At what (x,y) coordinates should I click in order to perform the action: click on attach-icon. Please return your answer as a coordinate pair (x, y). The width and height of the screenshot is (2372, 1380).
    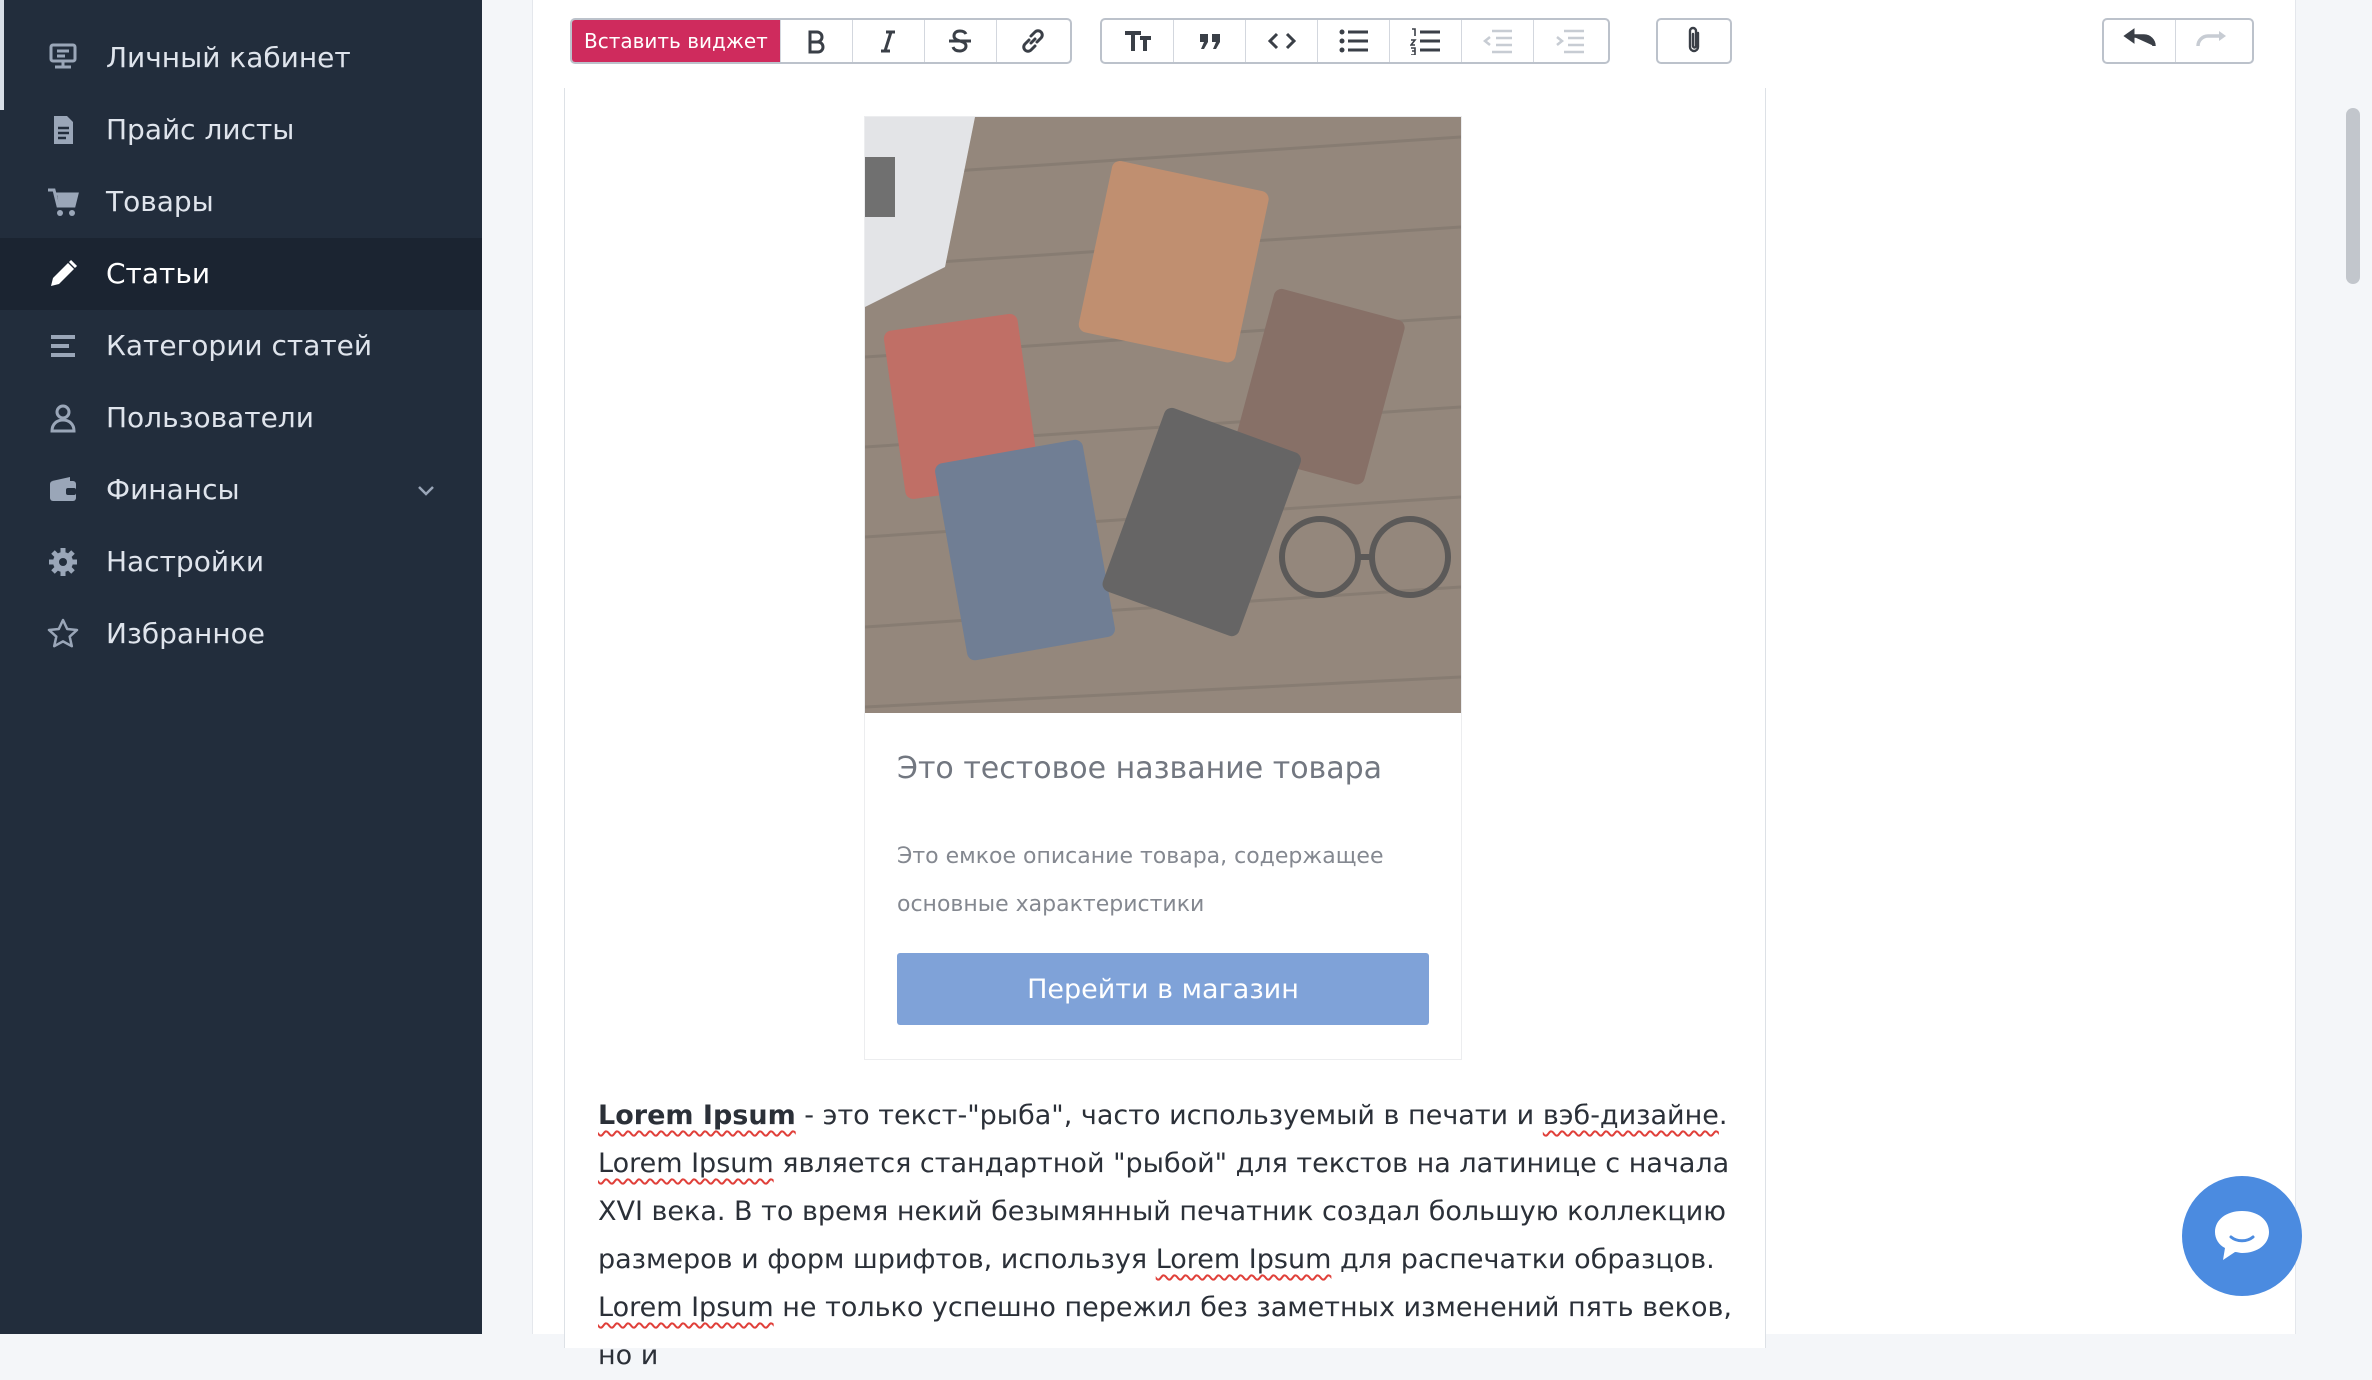
    Looking at the image, I should click on (1694, 39).